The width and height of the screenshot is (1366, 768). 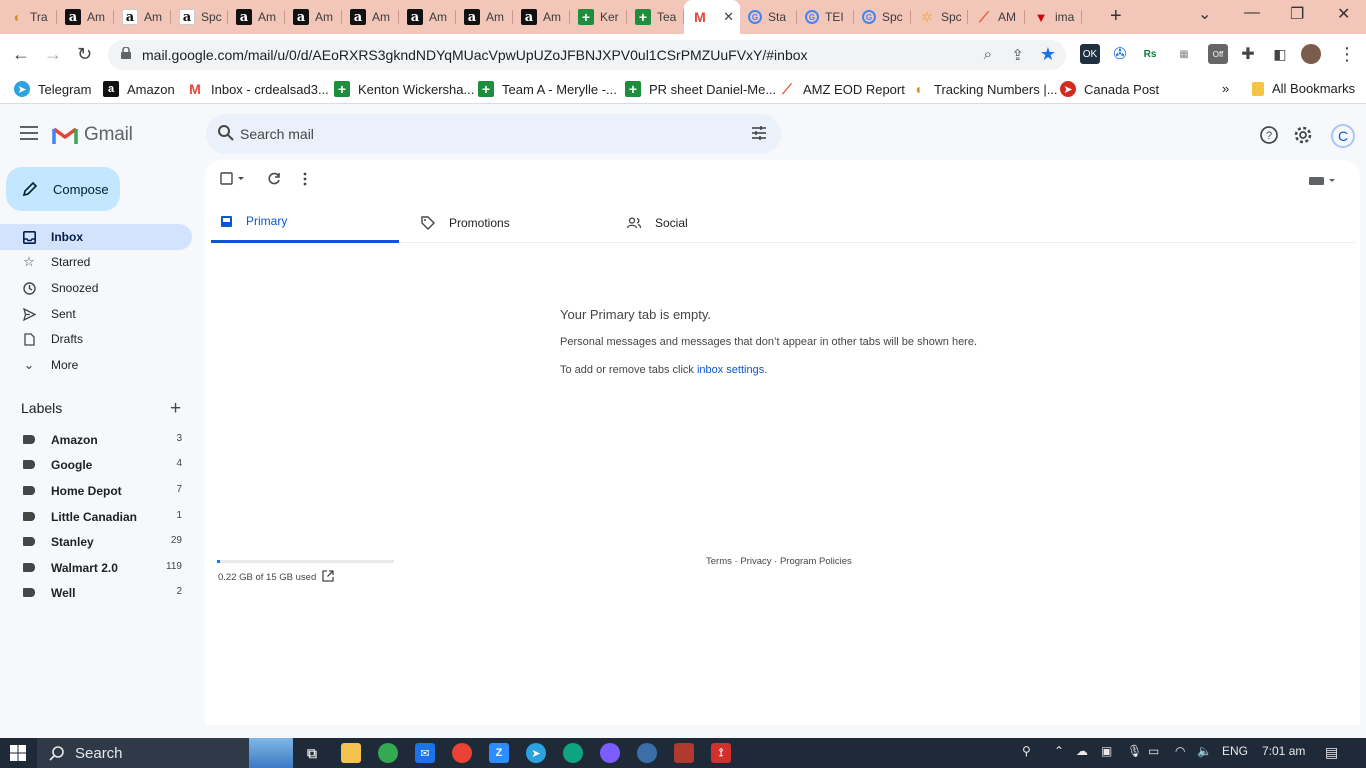 What do you see at coordinates (493, 134) in the screenshot?
I see `search-bar: Search mail` at bounding box center [493, 134].